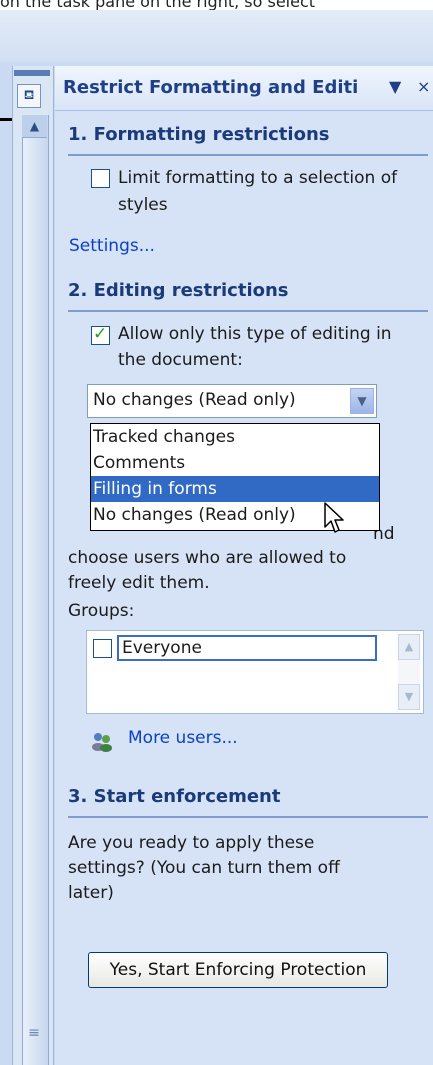 This screenshot has height=1065, width=433. Describe the element at coordinates (191, 843) in the screenshot. I see `enforcement-text-1: Are you ready to apply these` at that location.